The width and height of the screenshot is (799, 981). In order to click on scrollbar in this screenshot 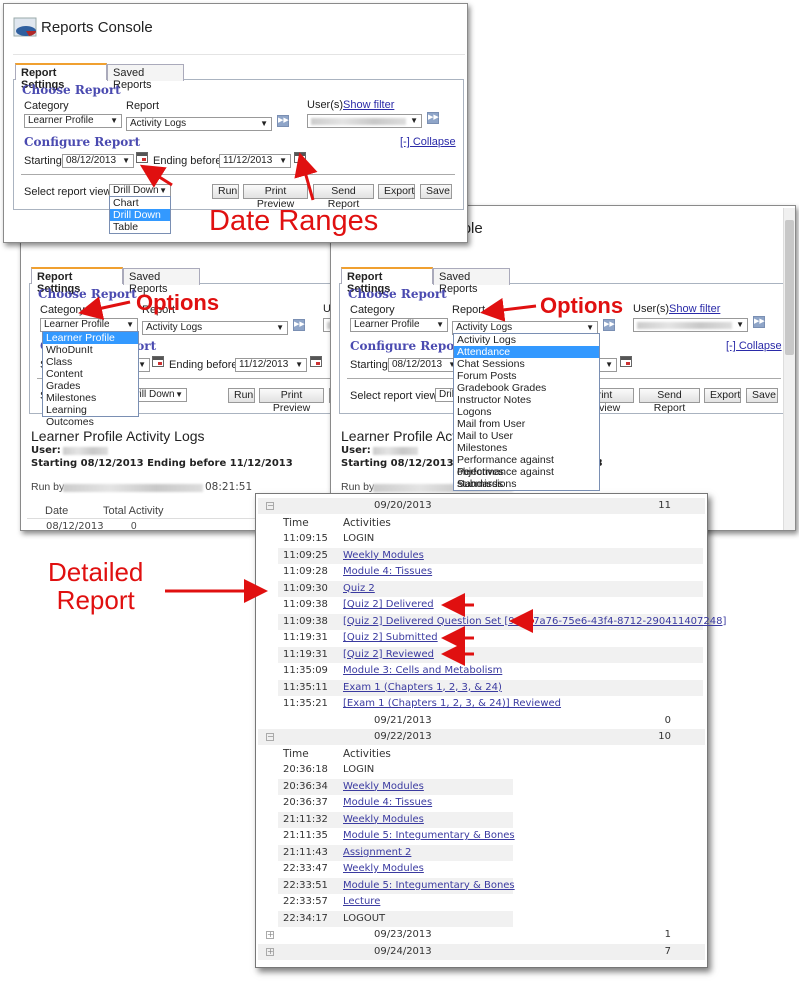, I will do `click(789, 369)`.